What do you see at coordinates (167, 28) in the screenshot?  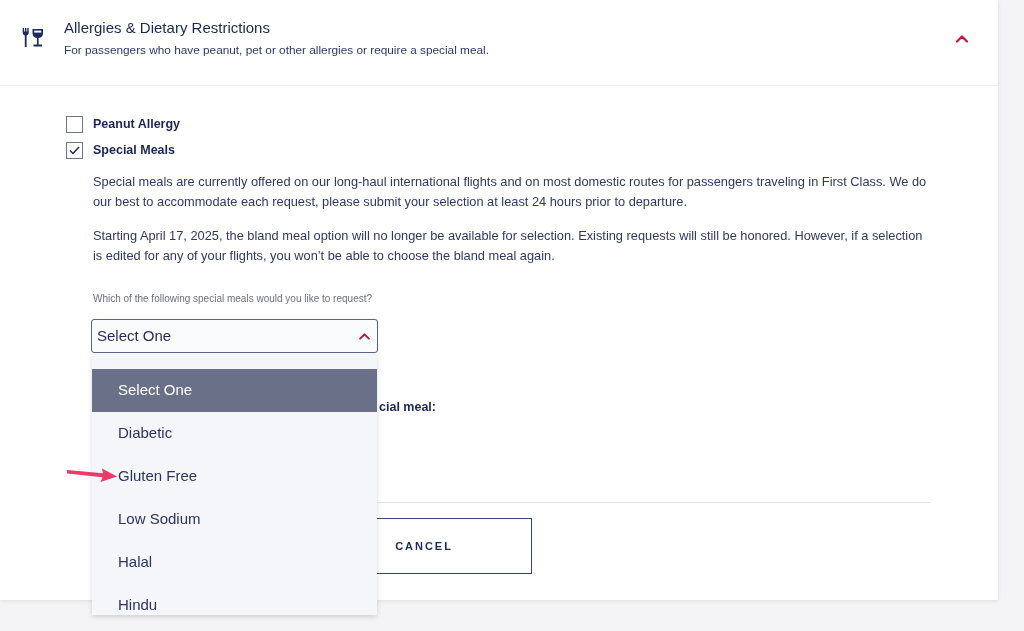 I see `section-title: Allergies & Dietary Restrictions` at bounding box center [167, 28].